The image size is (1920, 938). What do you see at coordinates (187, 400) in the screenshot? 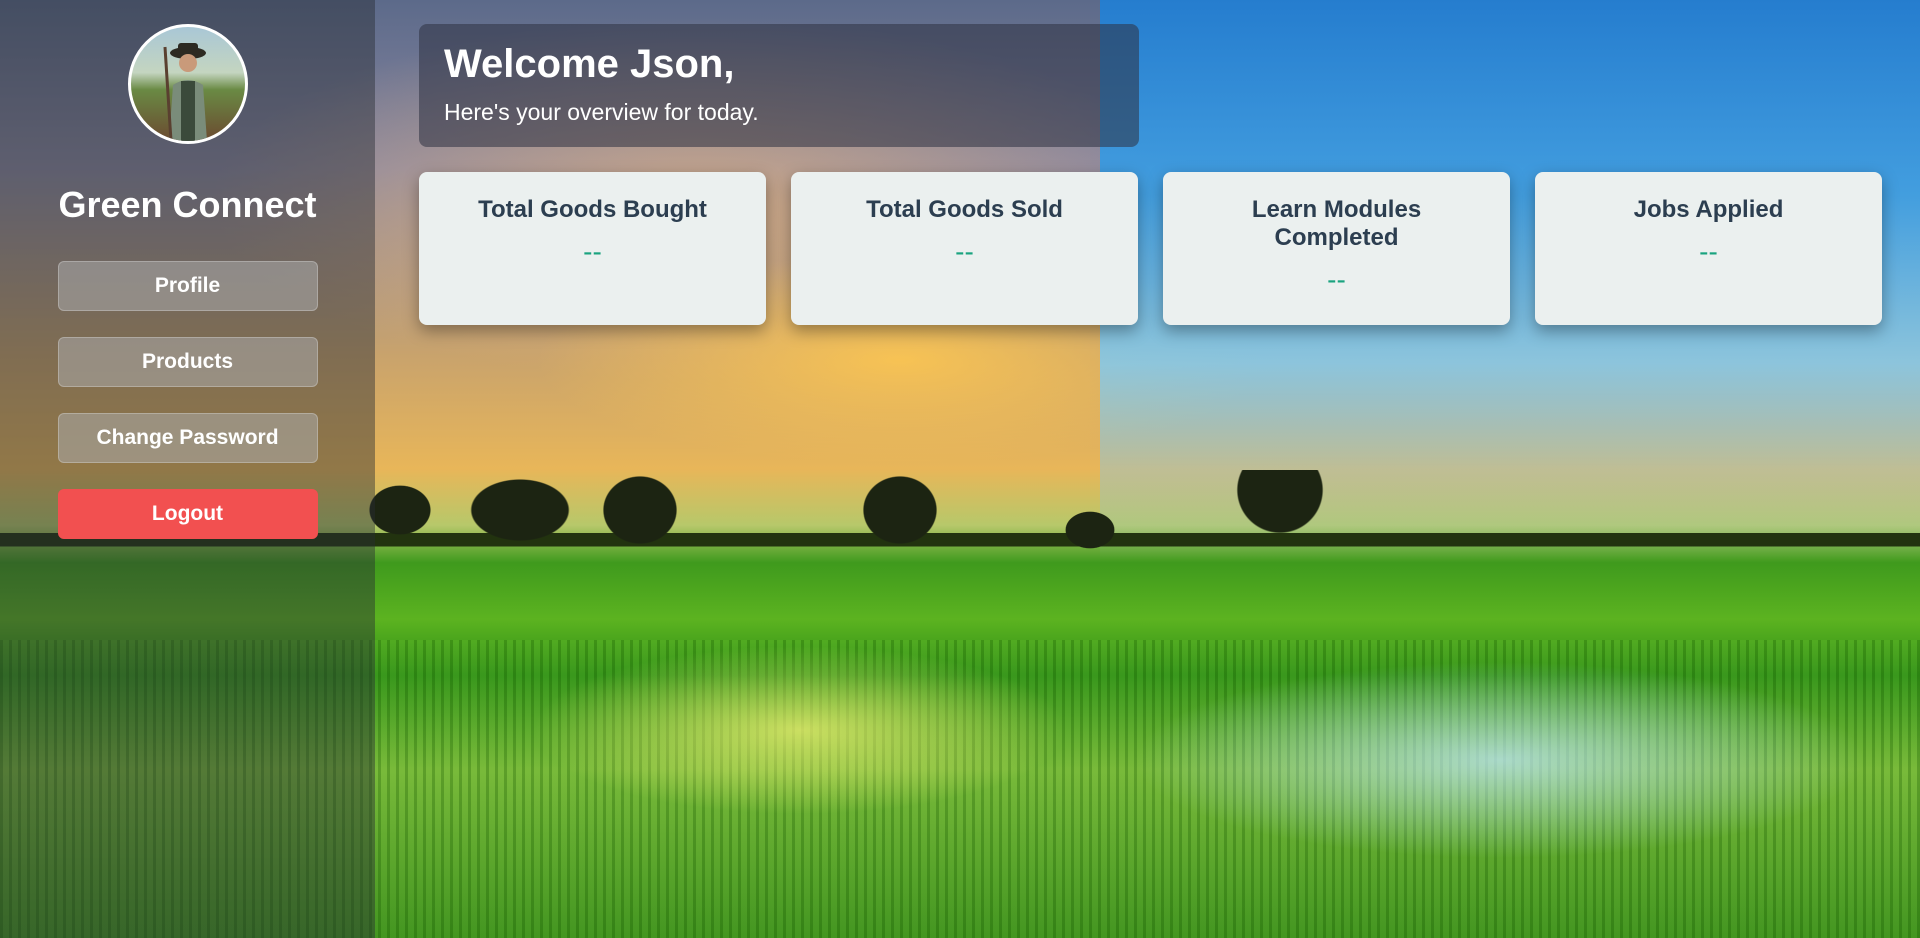
I see `sidebar-nav: Profile Products Change Password Logout` at bounding box center [187, 400].